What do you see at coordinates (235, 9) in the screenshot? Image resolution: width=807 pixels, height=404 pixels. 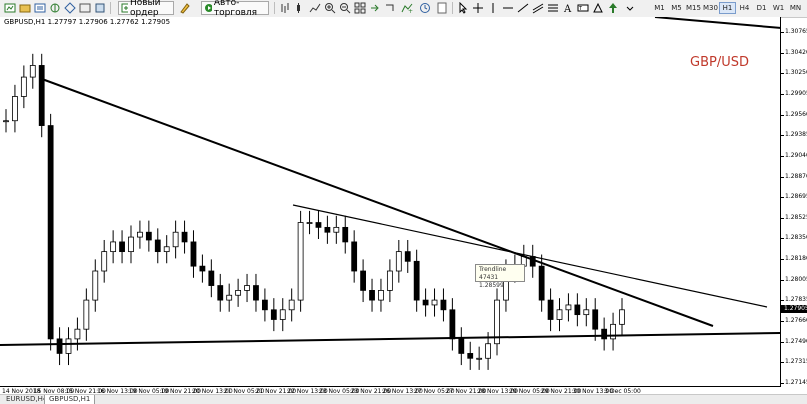 I see `autotrading-button: Авто-торговля` at bounding box center [235, 9].